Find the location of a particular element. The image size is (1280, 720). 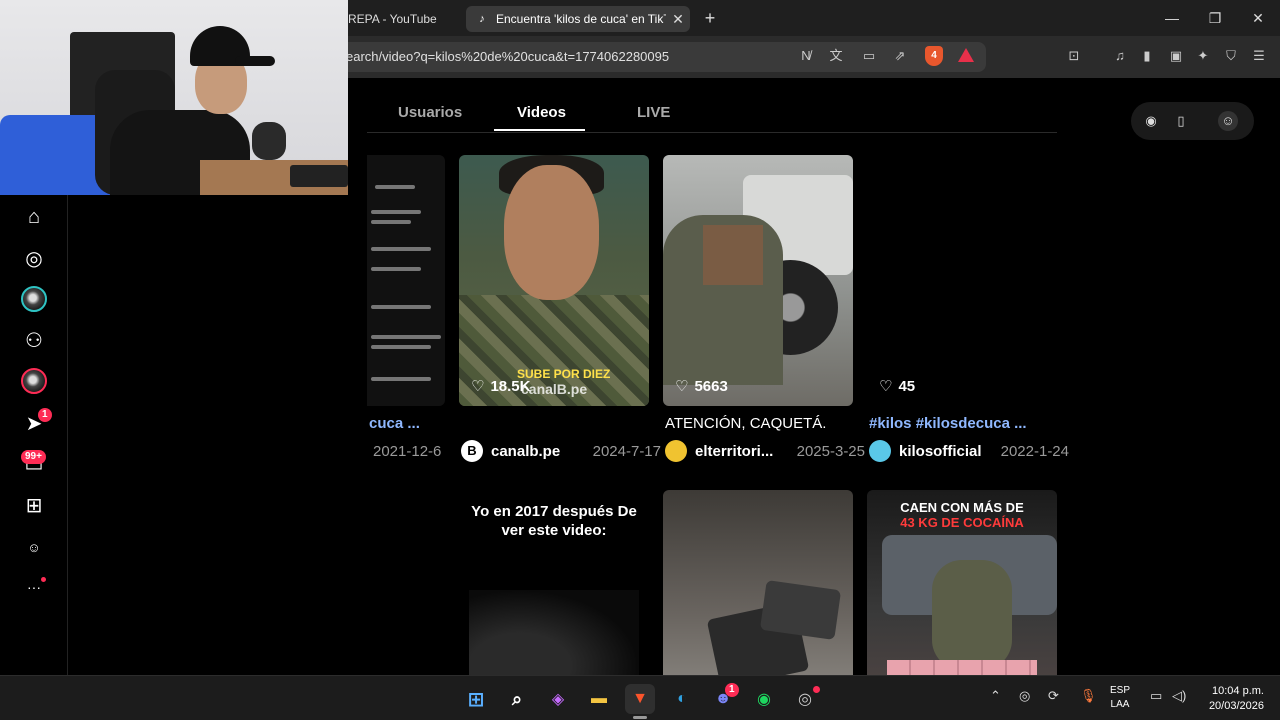

file-explorer-icon: ▬ is located at coordinates (599, 699).